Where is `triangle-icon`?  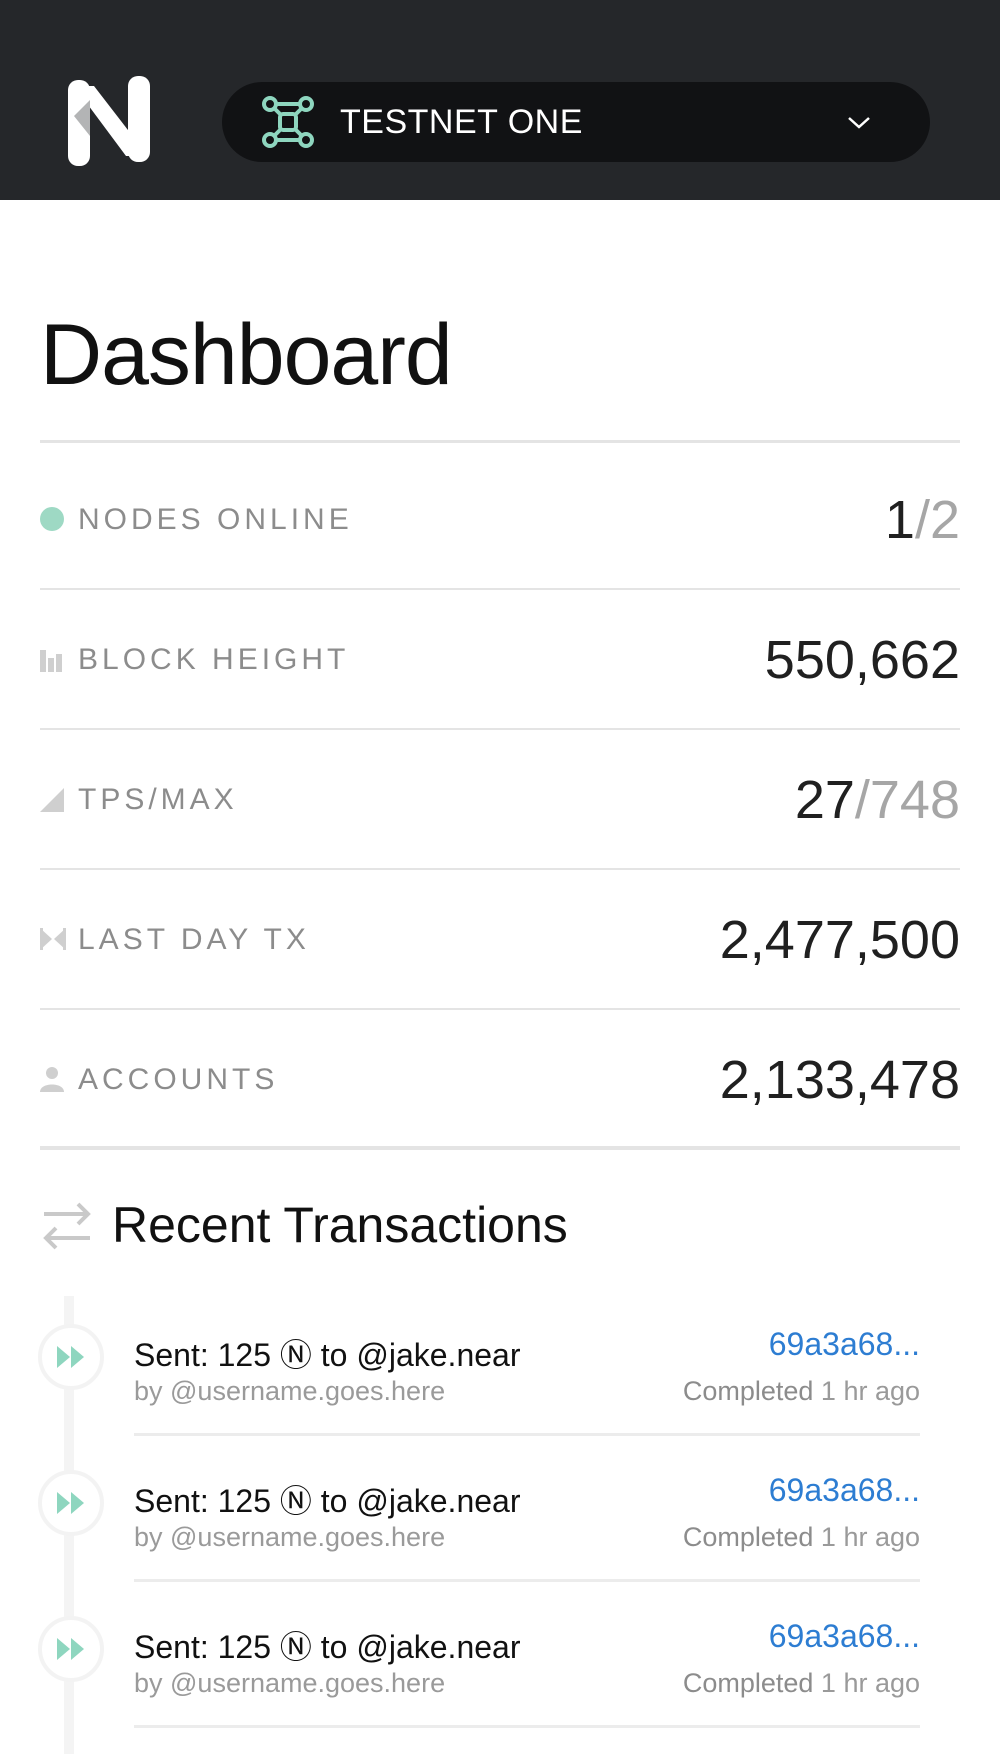
triangle-icon is located at coordinates (52, 800).